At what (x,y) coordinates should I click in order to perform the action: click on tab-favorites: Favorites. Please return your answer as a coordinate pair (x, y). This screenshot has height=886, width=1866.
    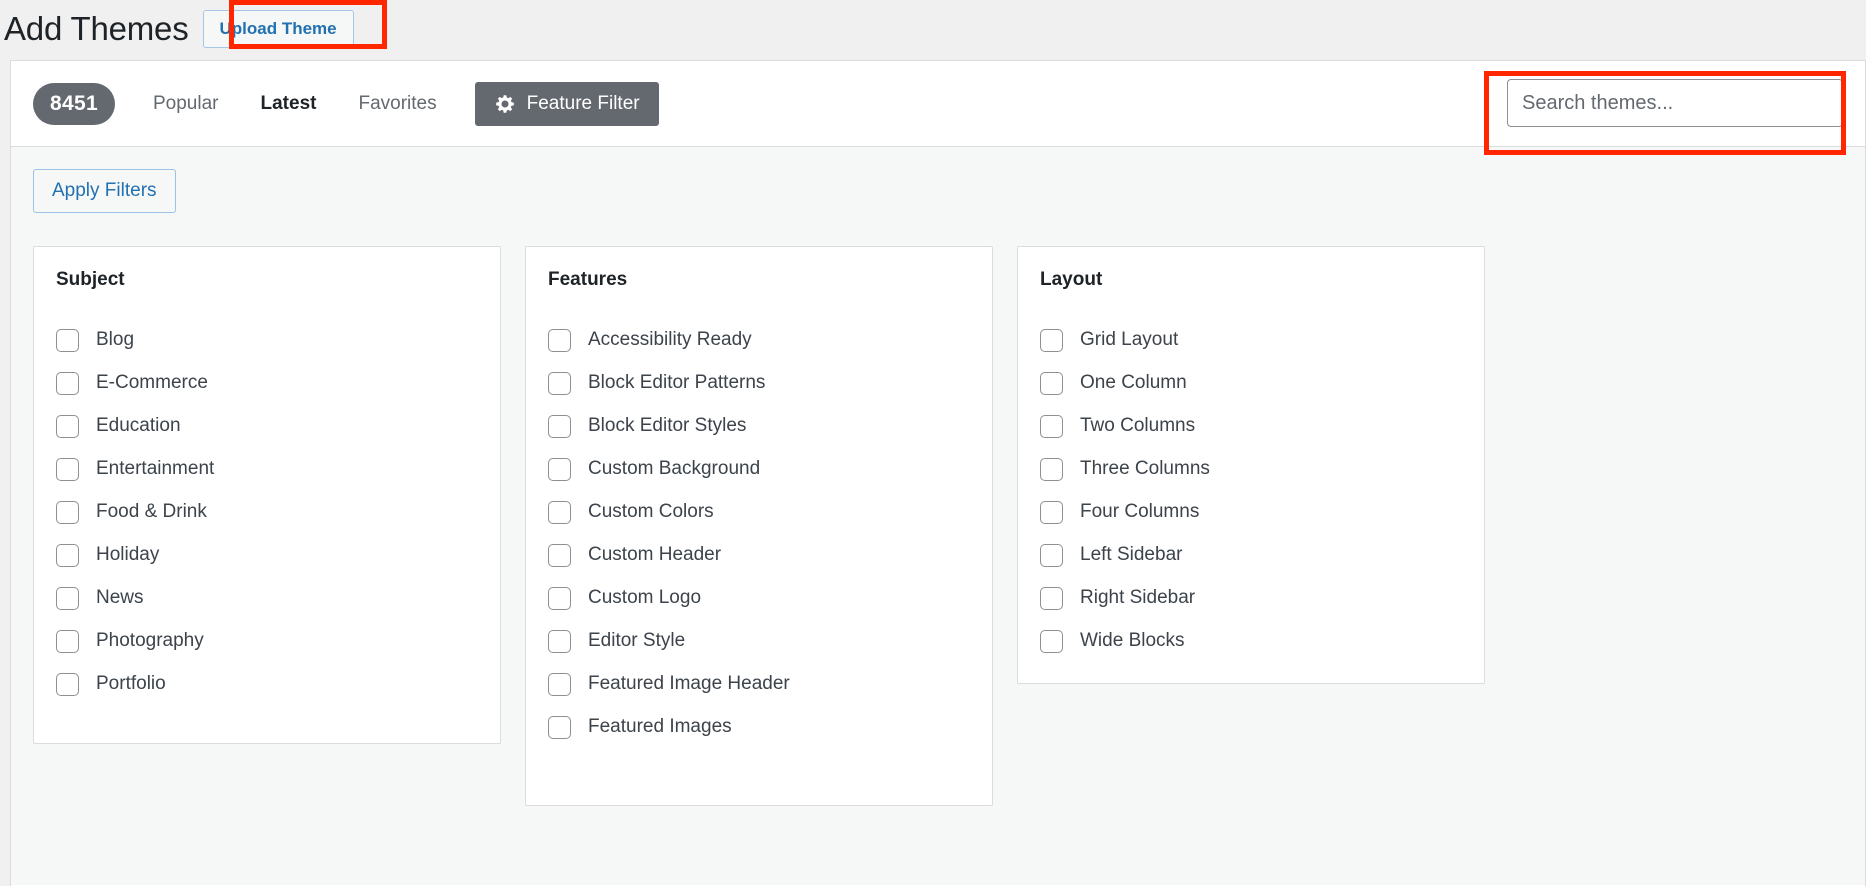
    Looking at the image, I should click on (397, 104).